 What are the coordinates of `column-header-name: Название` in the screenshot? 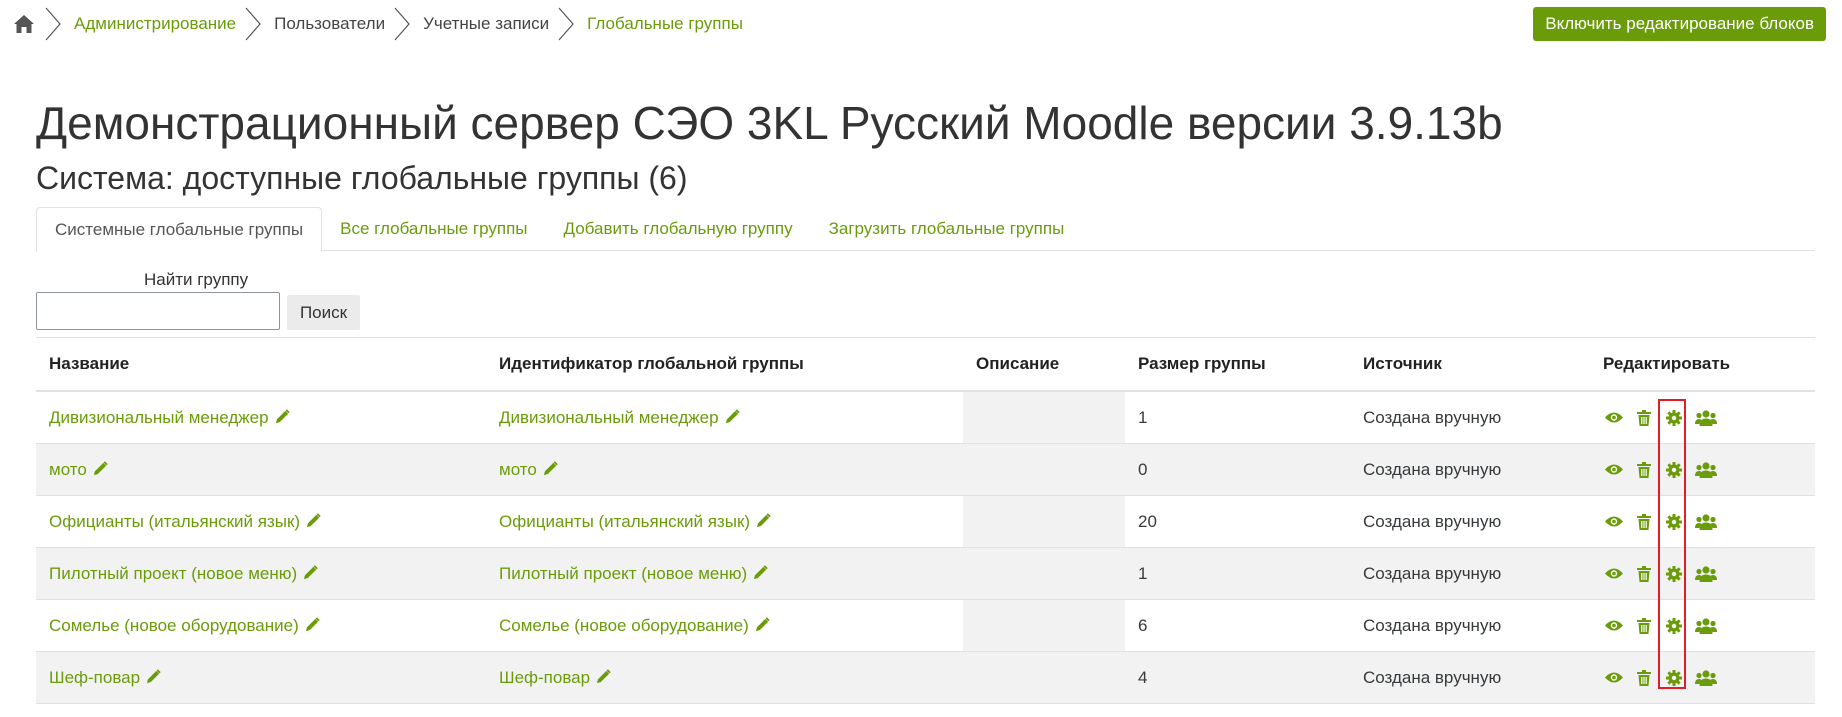 It's located at (261, 364).